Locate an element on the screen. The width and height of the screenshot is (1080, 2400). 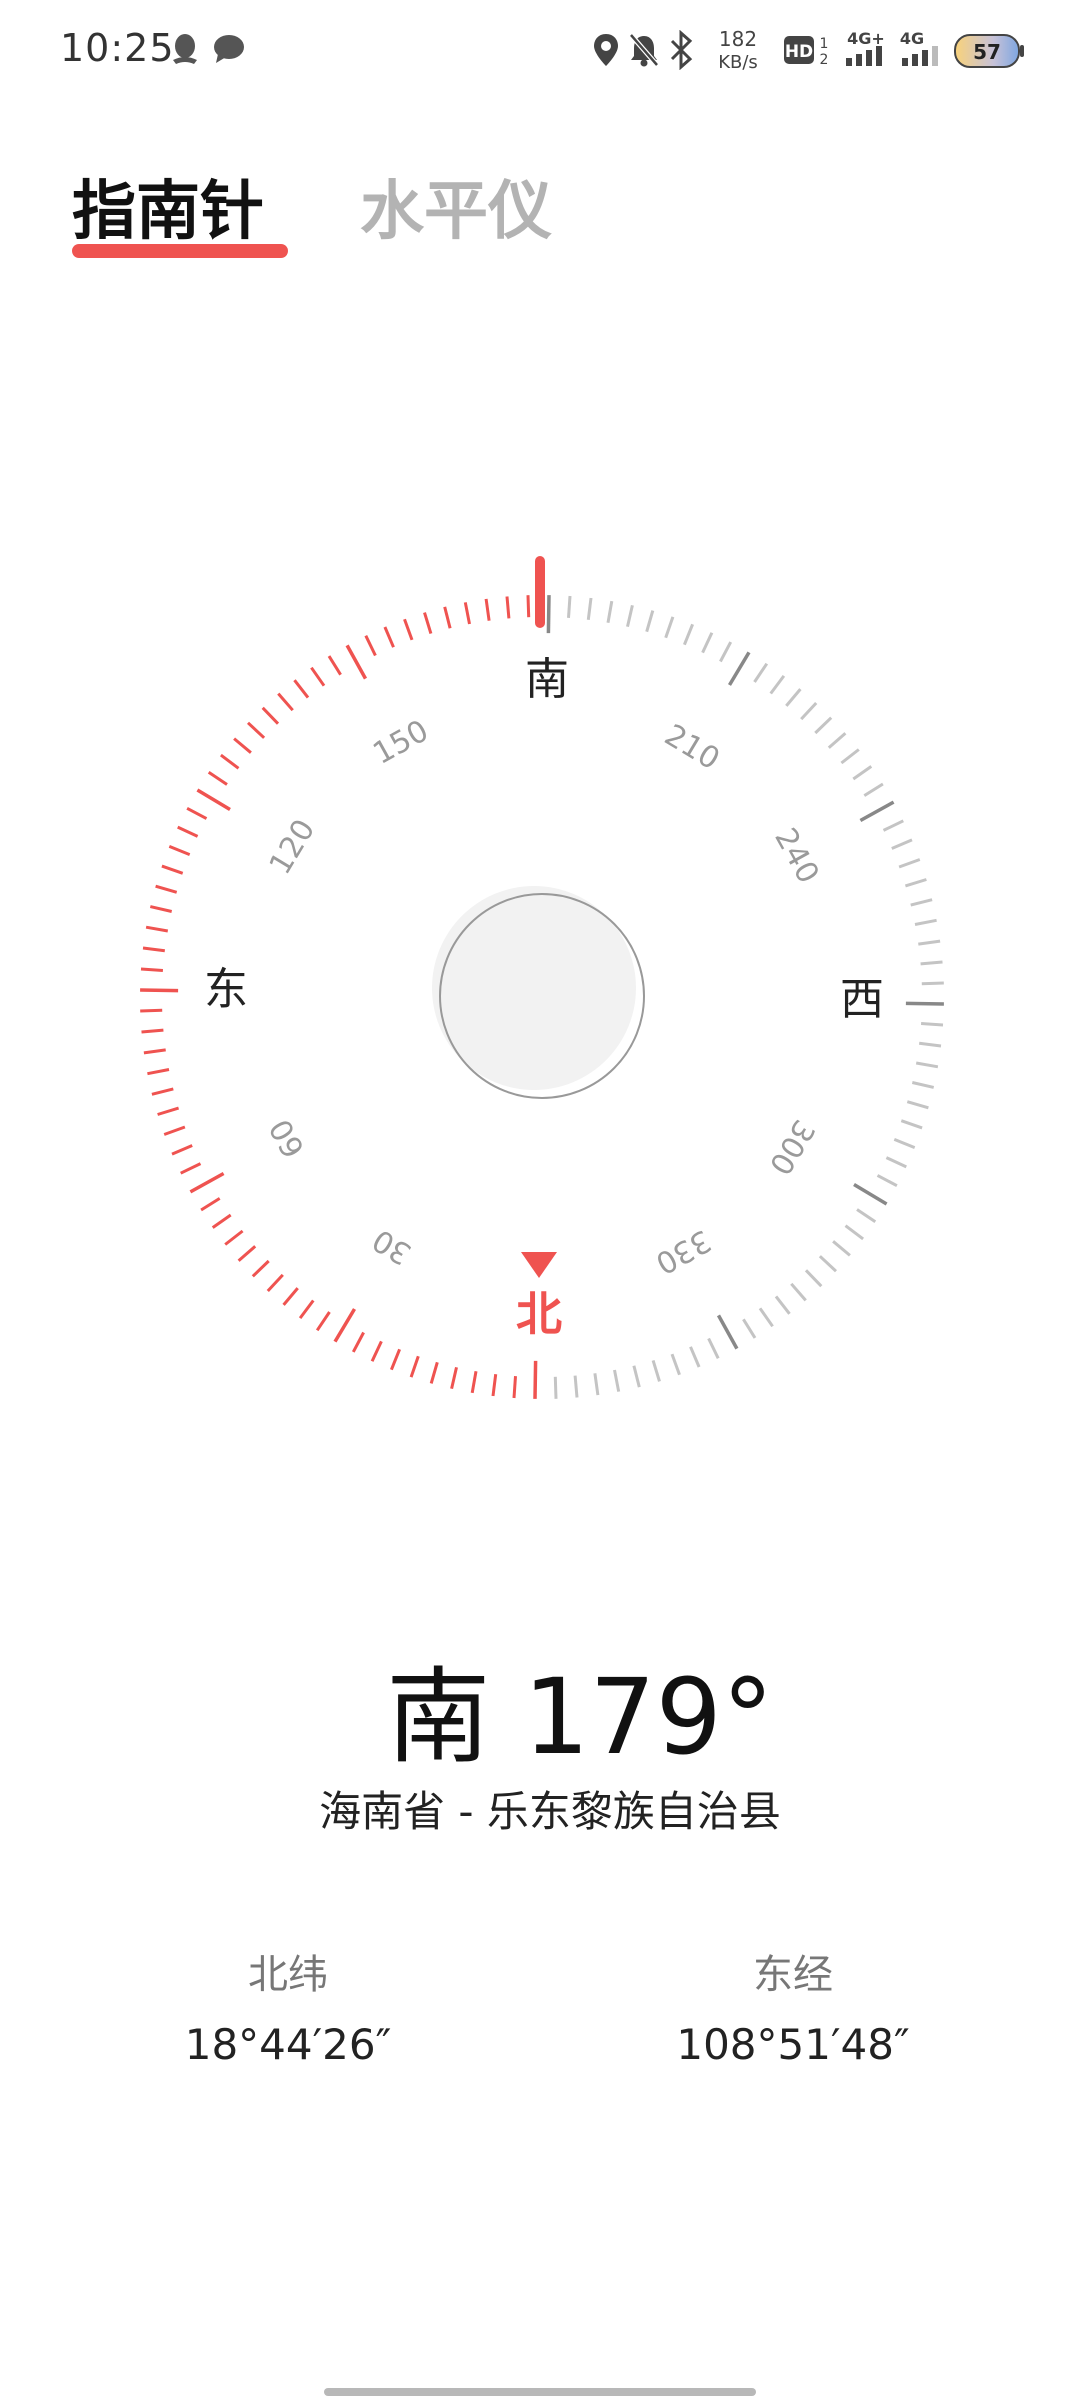
svg-text: 2 is located at coordinates (824, 60).